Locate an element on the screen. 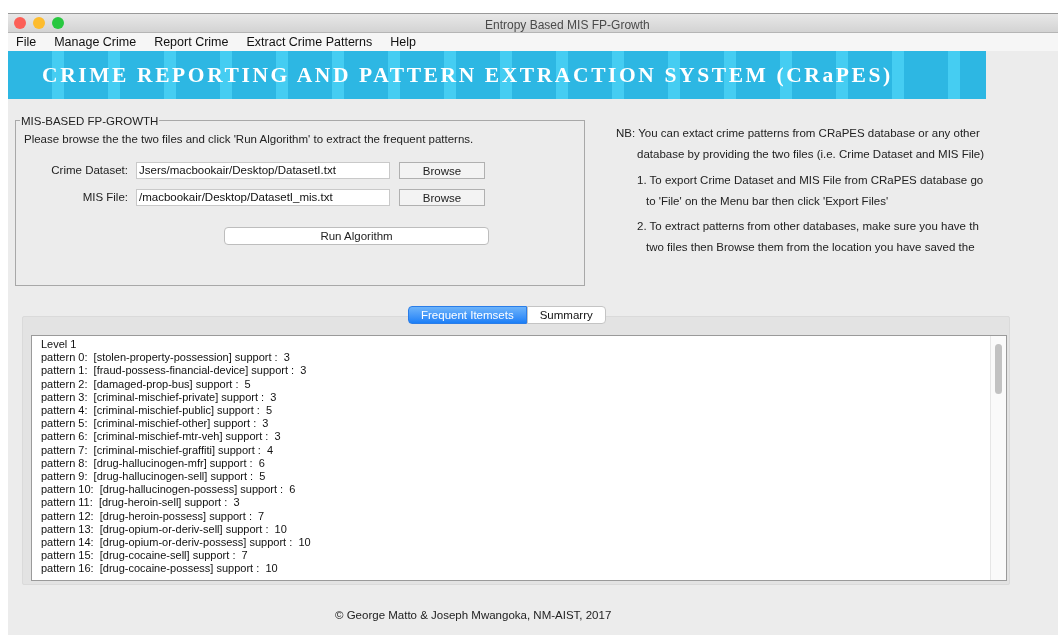  menu-item: Manage Crime is located at coordinates (95, 42).